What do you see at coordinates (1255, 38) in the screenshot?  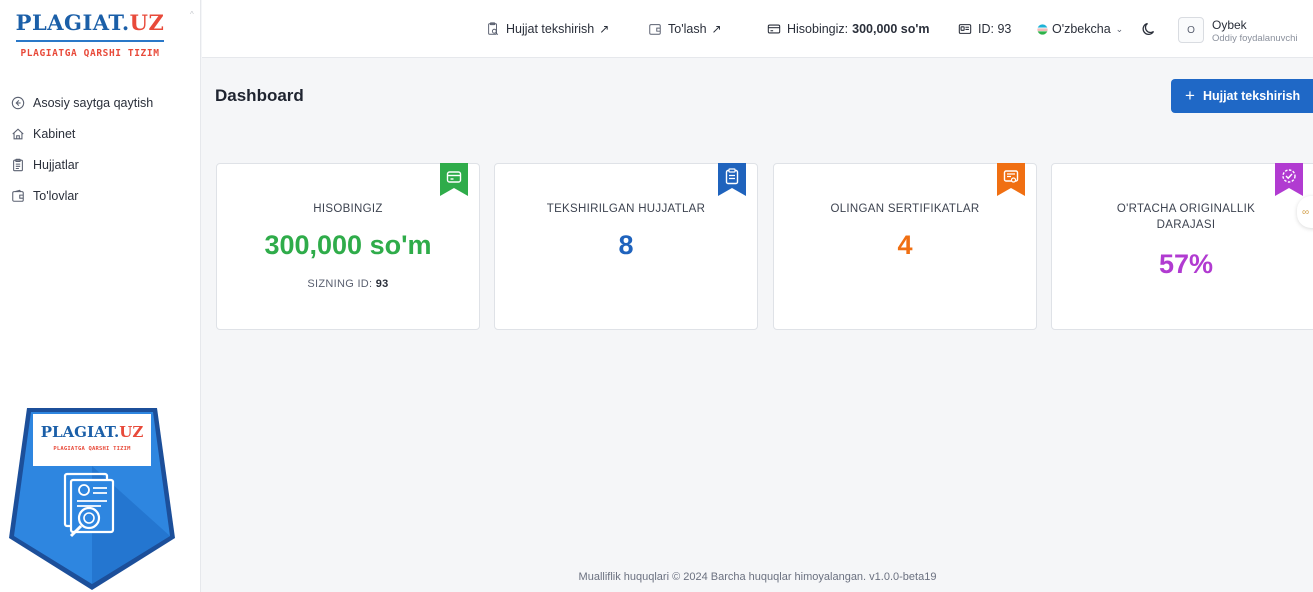 I see `user-role: Oddiy foydalanuvchi` at bounding box center [1255, 38].